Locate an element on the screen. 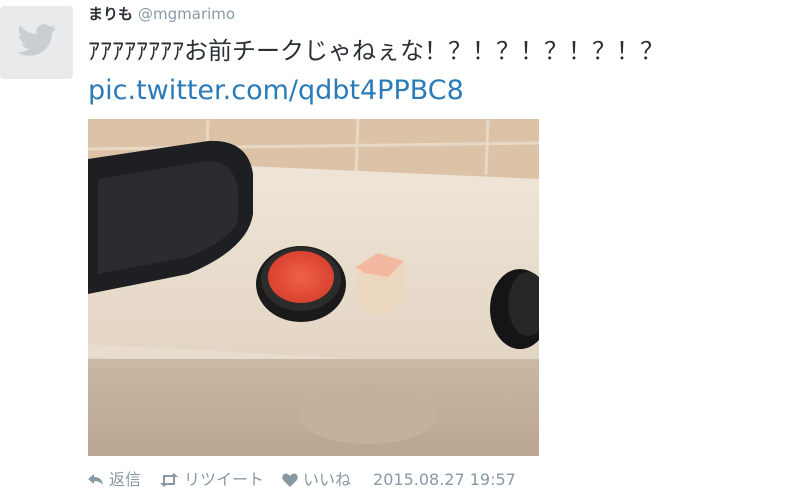 This screenshot has height=497, width=788. reply-button: 返信 is located at coordinates (114, 480).